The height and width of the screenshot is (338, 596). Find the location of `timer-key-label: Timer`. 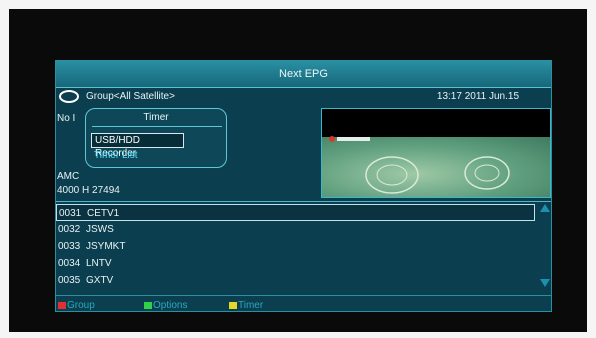

timer-key-label: Timer is located at coordinates (251, 305).